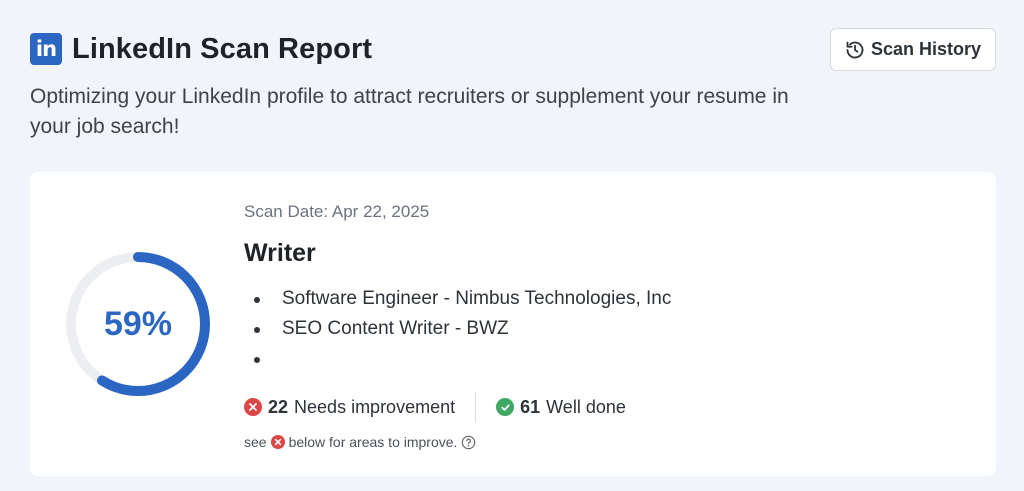 This screenshot has width=1024, height=491. I want to click on scan-date: Scan Date: Apr 22, 2025, so click(337, 211).